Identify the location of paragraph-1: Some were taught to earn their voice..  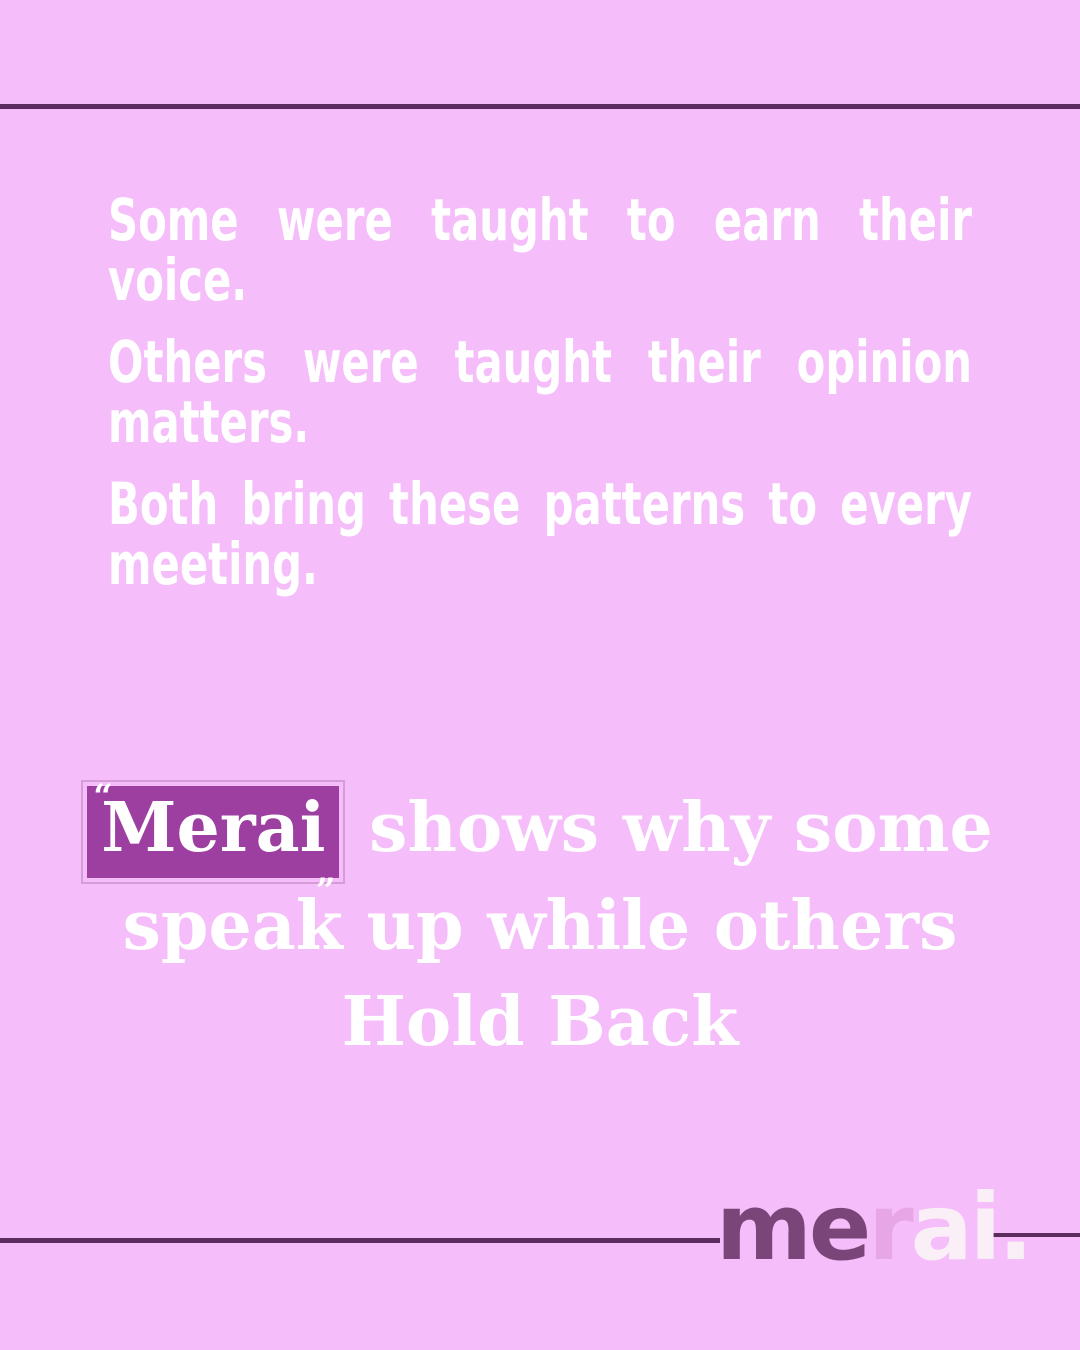
(540, 250).